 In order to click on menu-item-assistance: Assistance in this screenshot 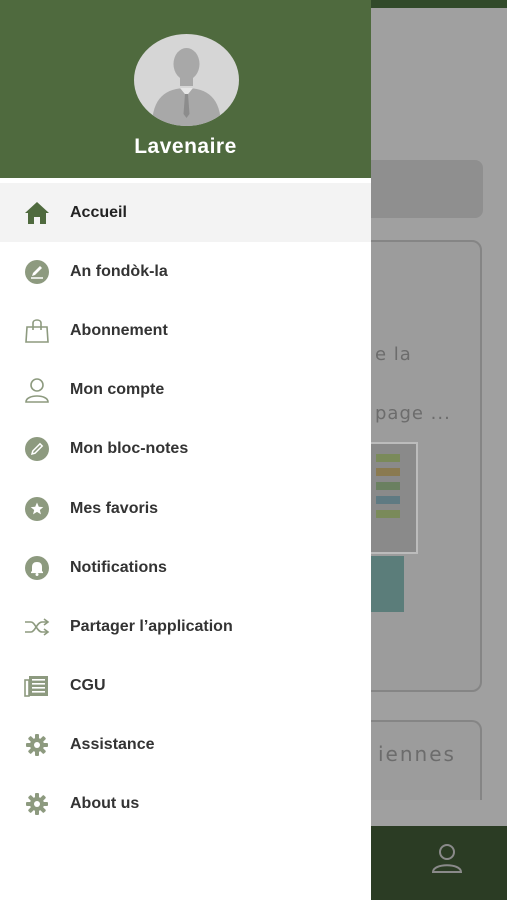, I will do `click(185, 745)`.